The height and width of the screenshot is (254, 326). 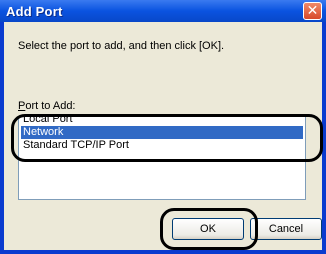 I want to click on port-to-add-label: Port to Add:, so click(x=47, y=106).